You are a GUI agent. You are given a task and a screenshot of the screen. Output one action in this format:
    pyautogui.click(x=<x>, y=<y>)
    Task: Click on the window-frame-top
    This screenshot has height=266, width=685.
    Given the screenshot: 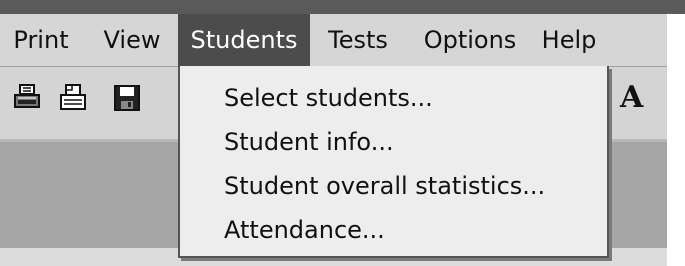 What is the action you would take?
    pyautogui.click(x=342, y=7)
    